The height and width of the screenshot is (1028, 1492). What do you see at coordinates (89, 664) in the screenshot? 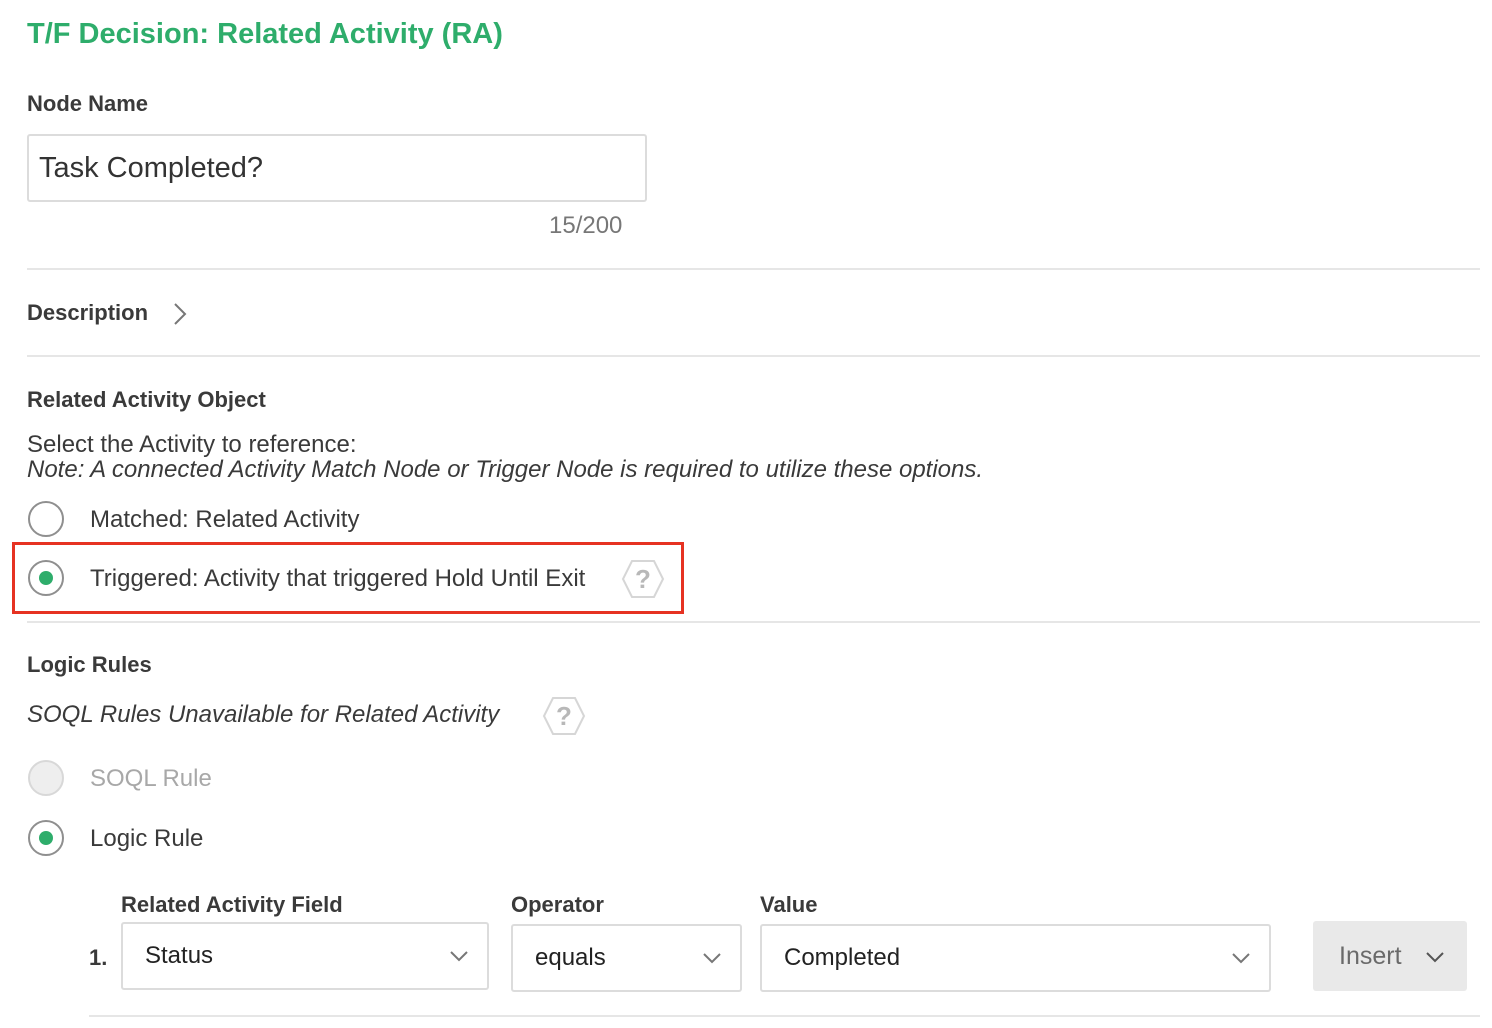
I see `logic-rules-heading: Logic Rules` at bounding box center [89, 664].